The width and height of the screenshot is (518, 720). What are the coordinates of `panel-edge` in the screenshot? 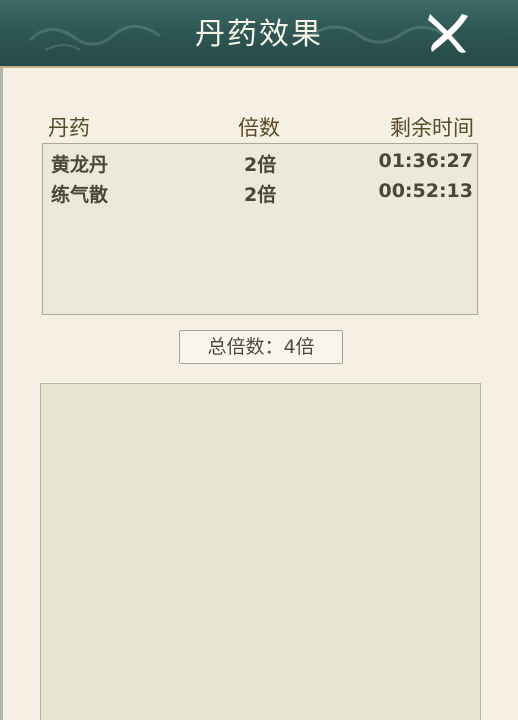 It's located at (1, 393).